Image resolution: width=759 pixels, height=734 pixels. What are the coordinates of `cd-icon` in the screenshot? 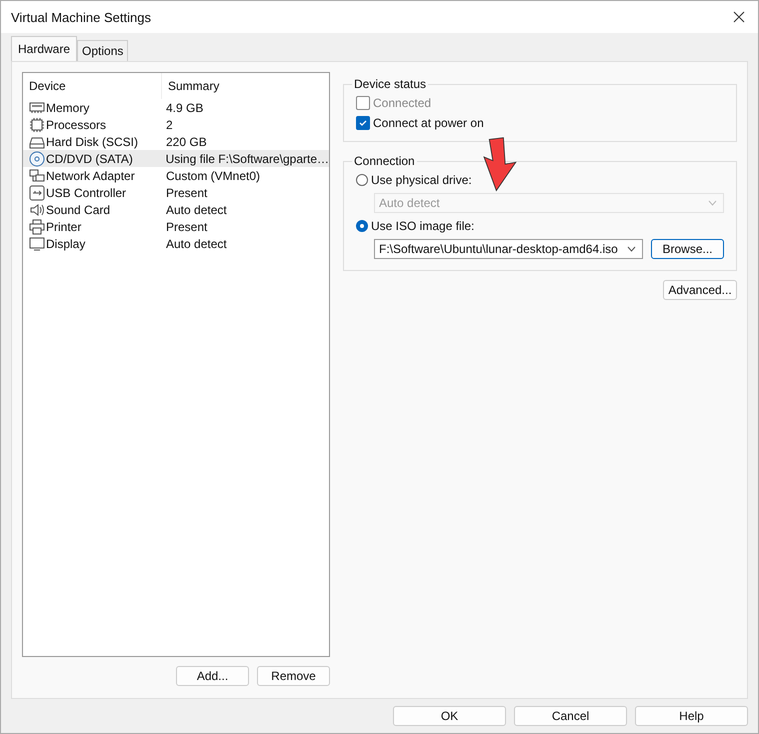 It's located at (37, 158).